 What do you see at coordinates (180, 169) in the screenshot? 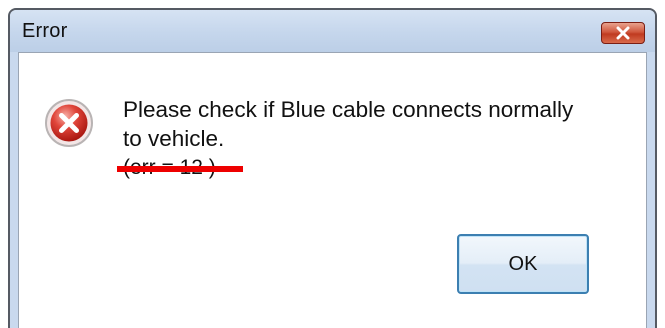
I see `red-annotation-line` at bounding box center [180, 169].